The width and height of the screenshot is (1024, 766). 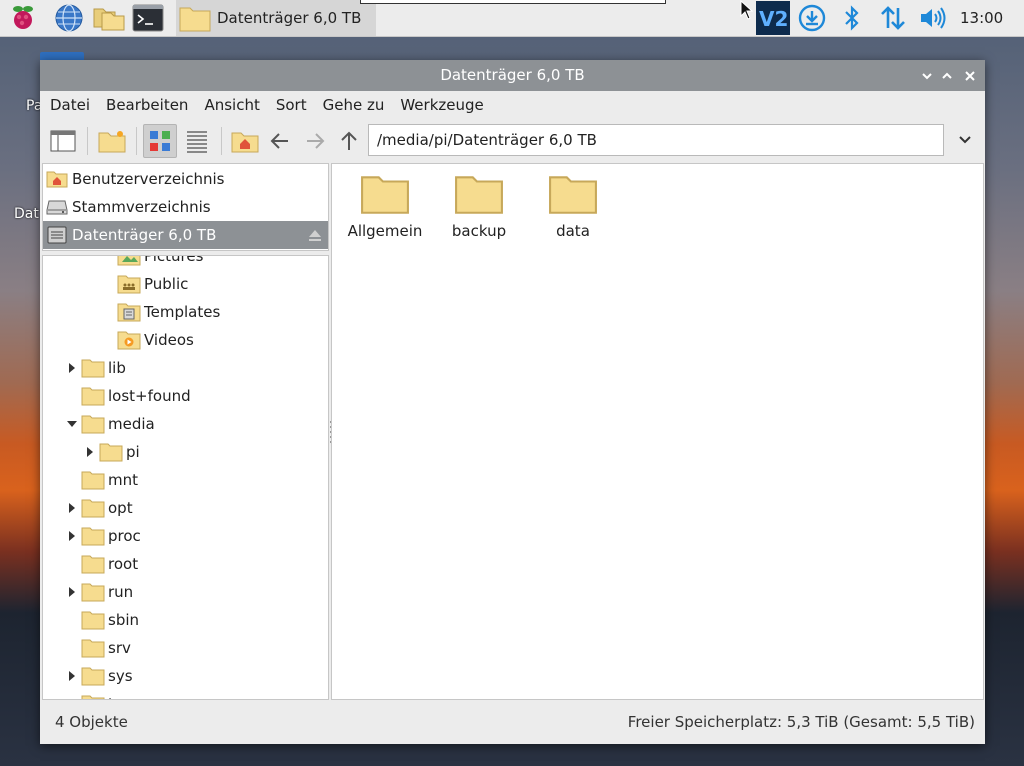 I want to click on tree-item: proc, so click(x=105, y=536).